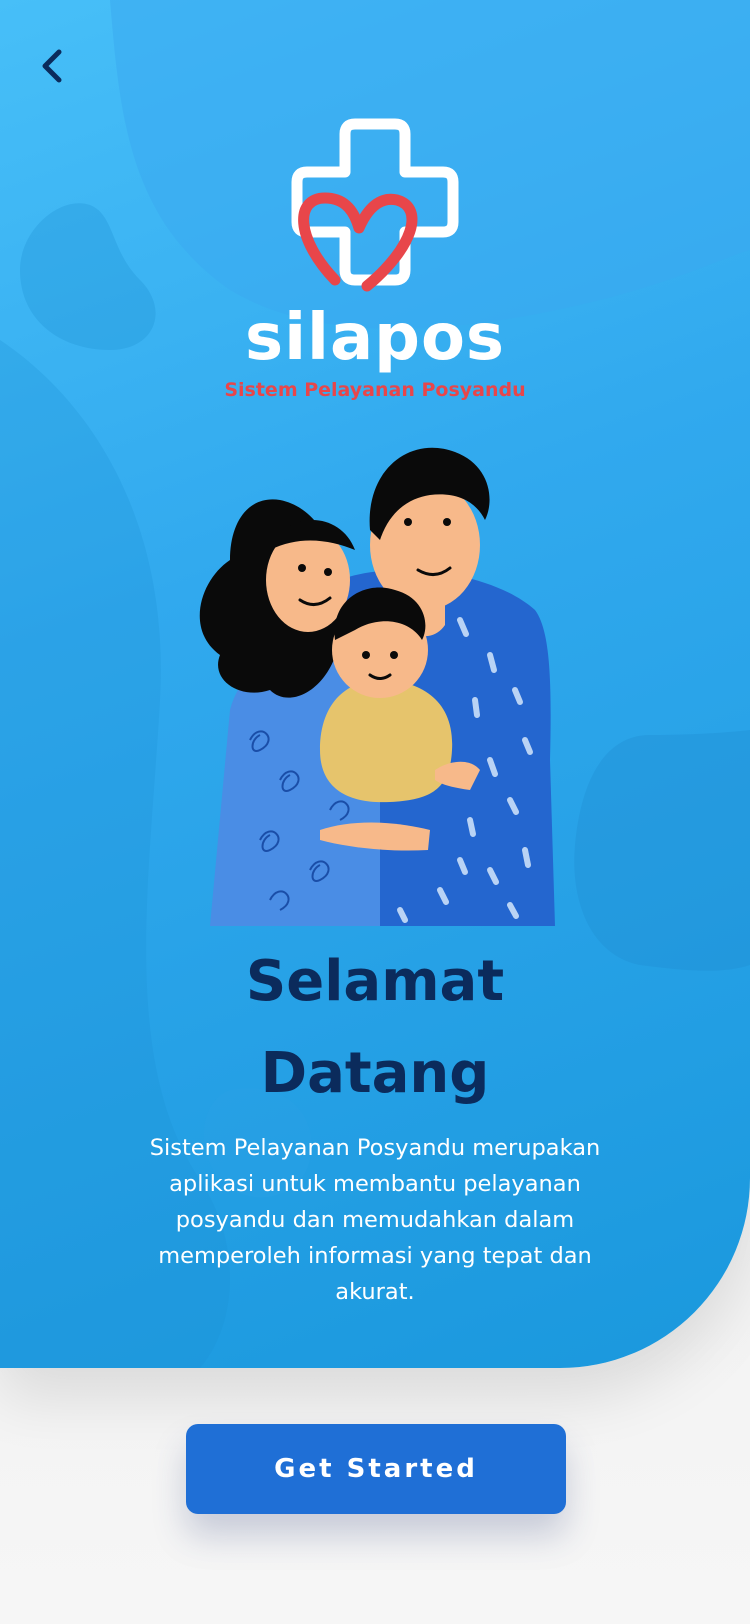  I want to click on chevron-left-icon, so click(52, 66).